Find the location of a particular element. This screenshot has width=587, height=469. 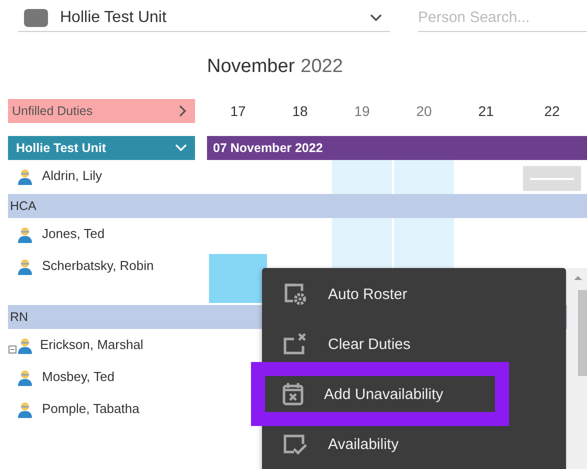

day-number: 19 is located at coordinates (362, 111).